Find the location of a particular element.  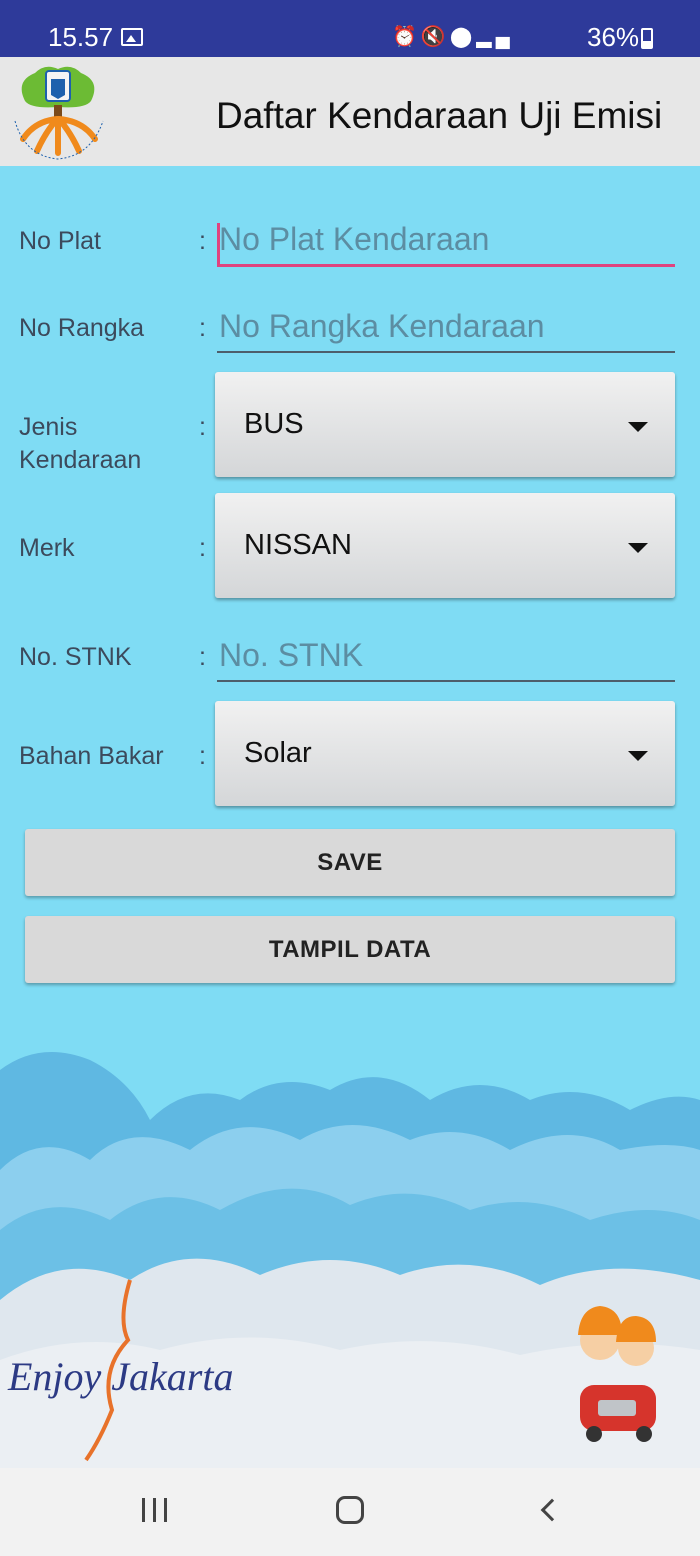

jenis-kendaraan-label-line1: Jenis is located at coordinates (48, 427).